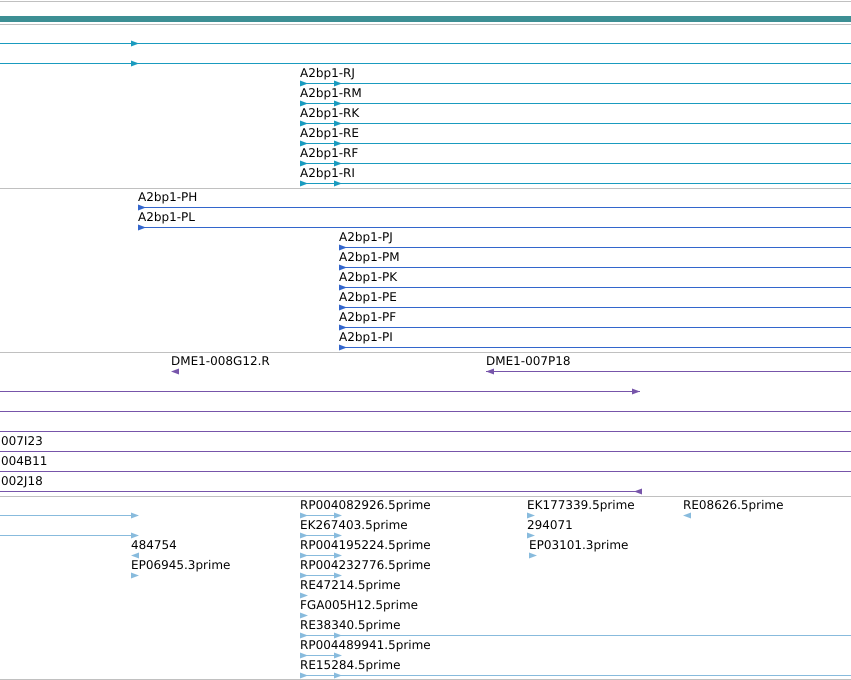 The image size is (851, 680). What do you see at coordinates (733, 505) in the screenshot?
I see `feature-label: RE08626.5prime` at bounding box center [733, 505].